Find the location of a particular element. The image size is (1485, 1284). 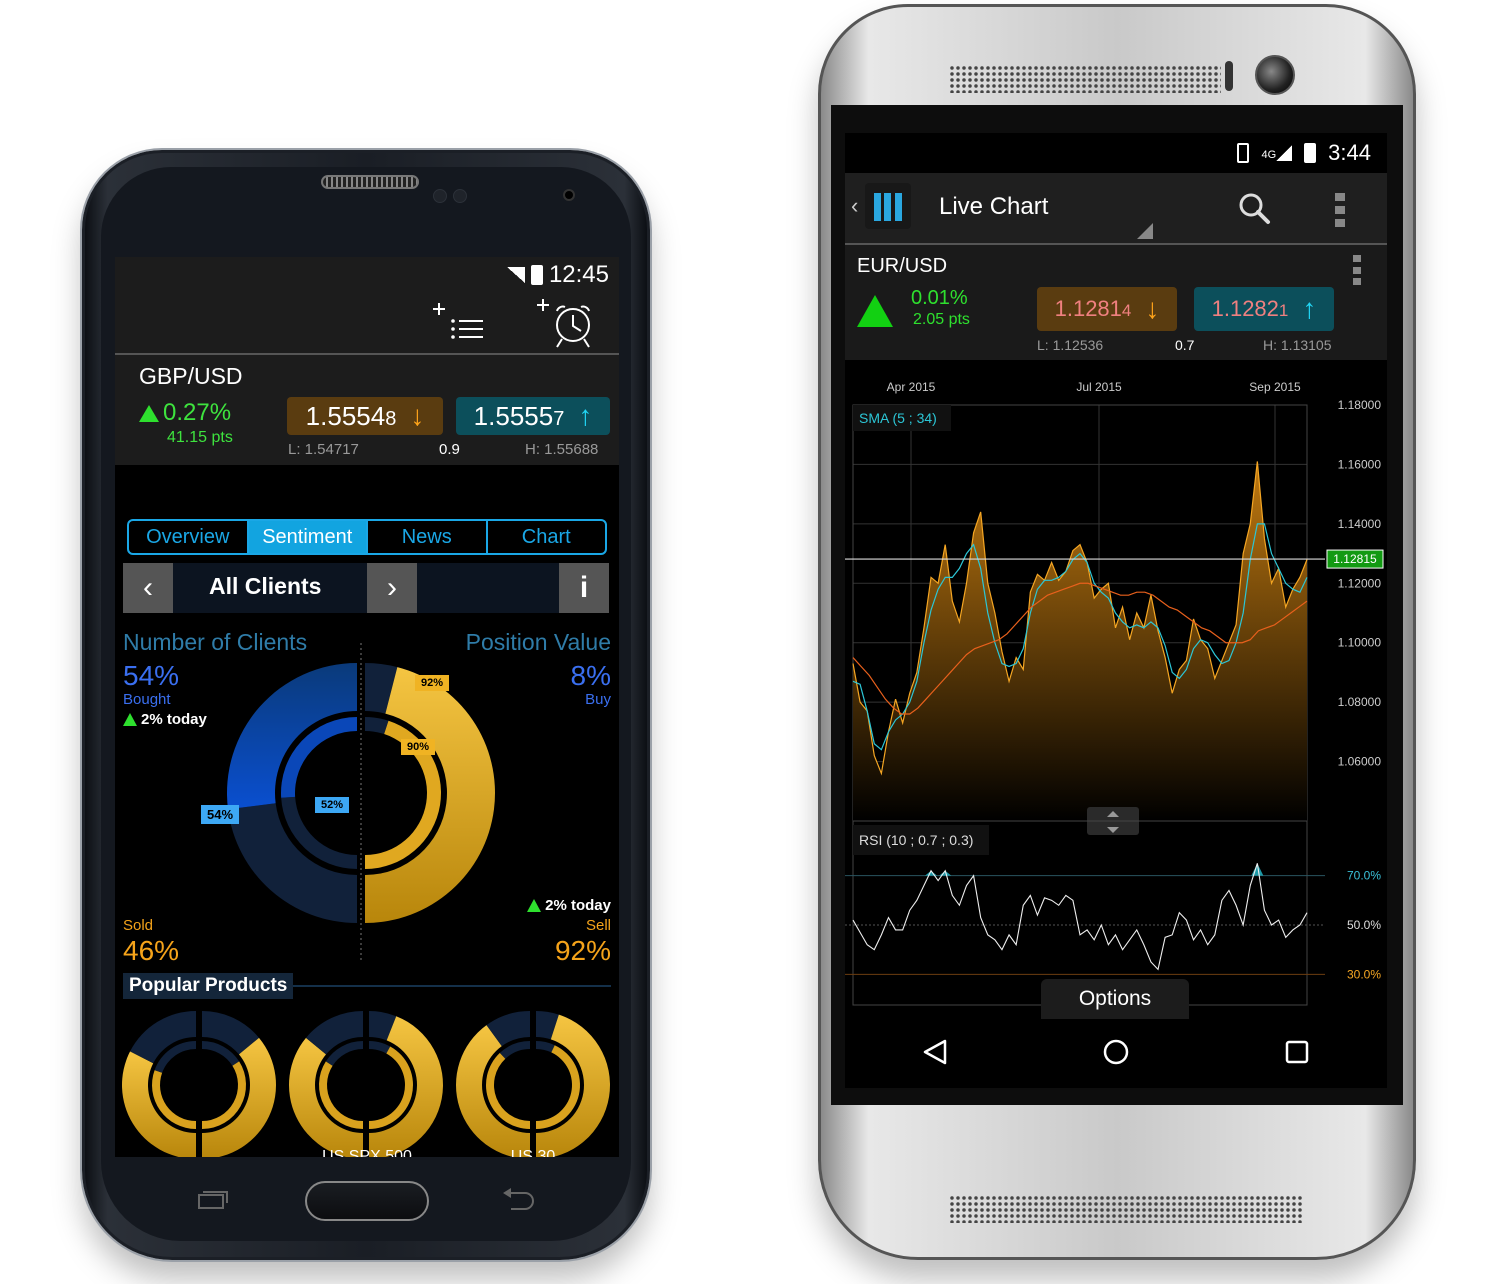

sold-percent: 46% is located at coordinates (151, 950).